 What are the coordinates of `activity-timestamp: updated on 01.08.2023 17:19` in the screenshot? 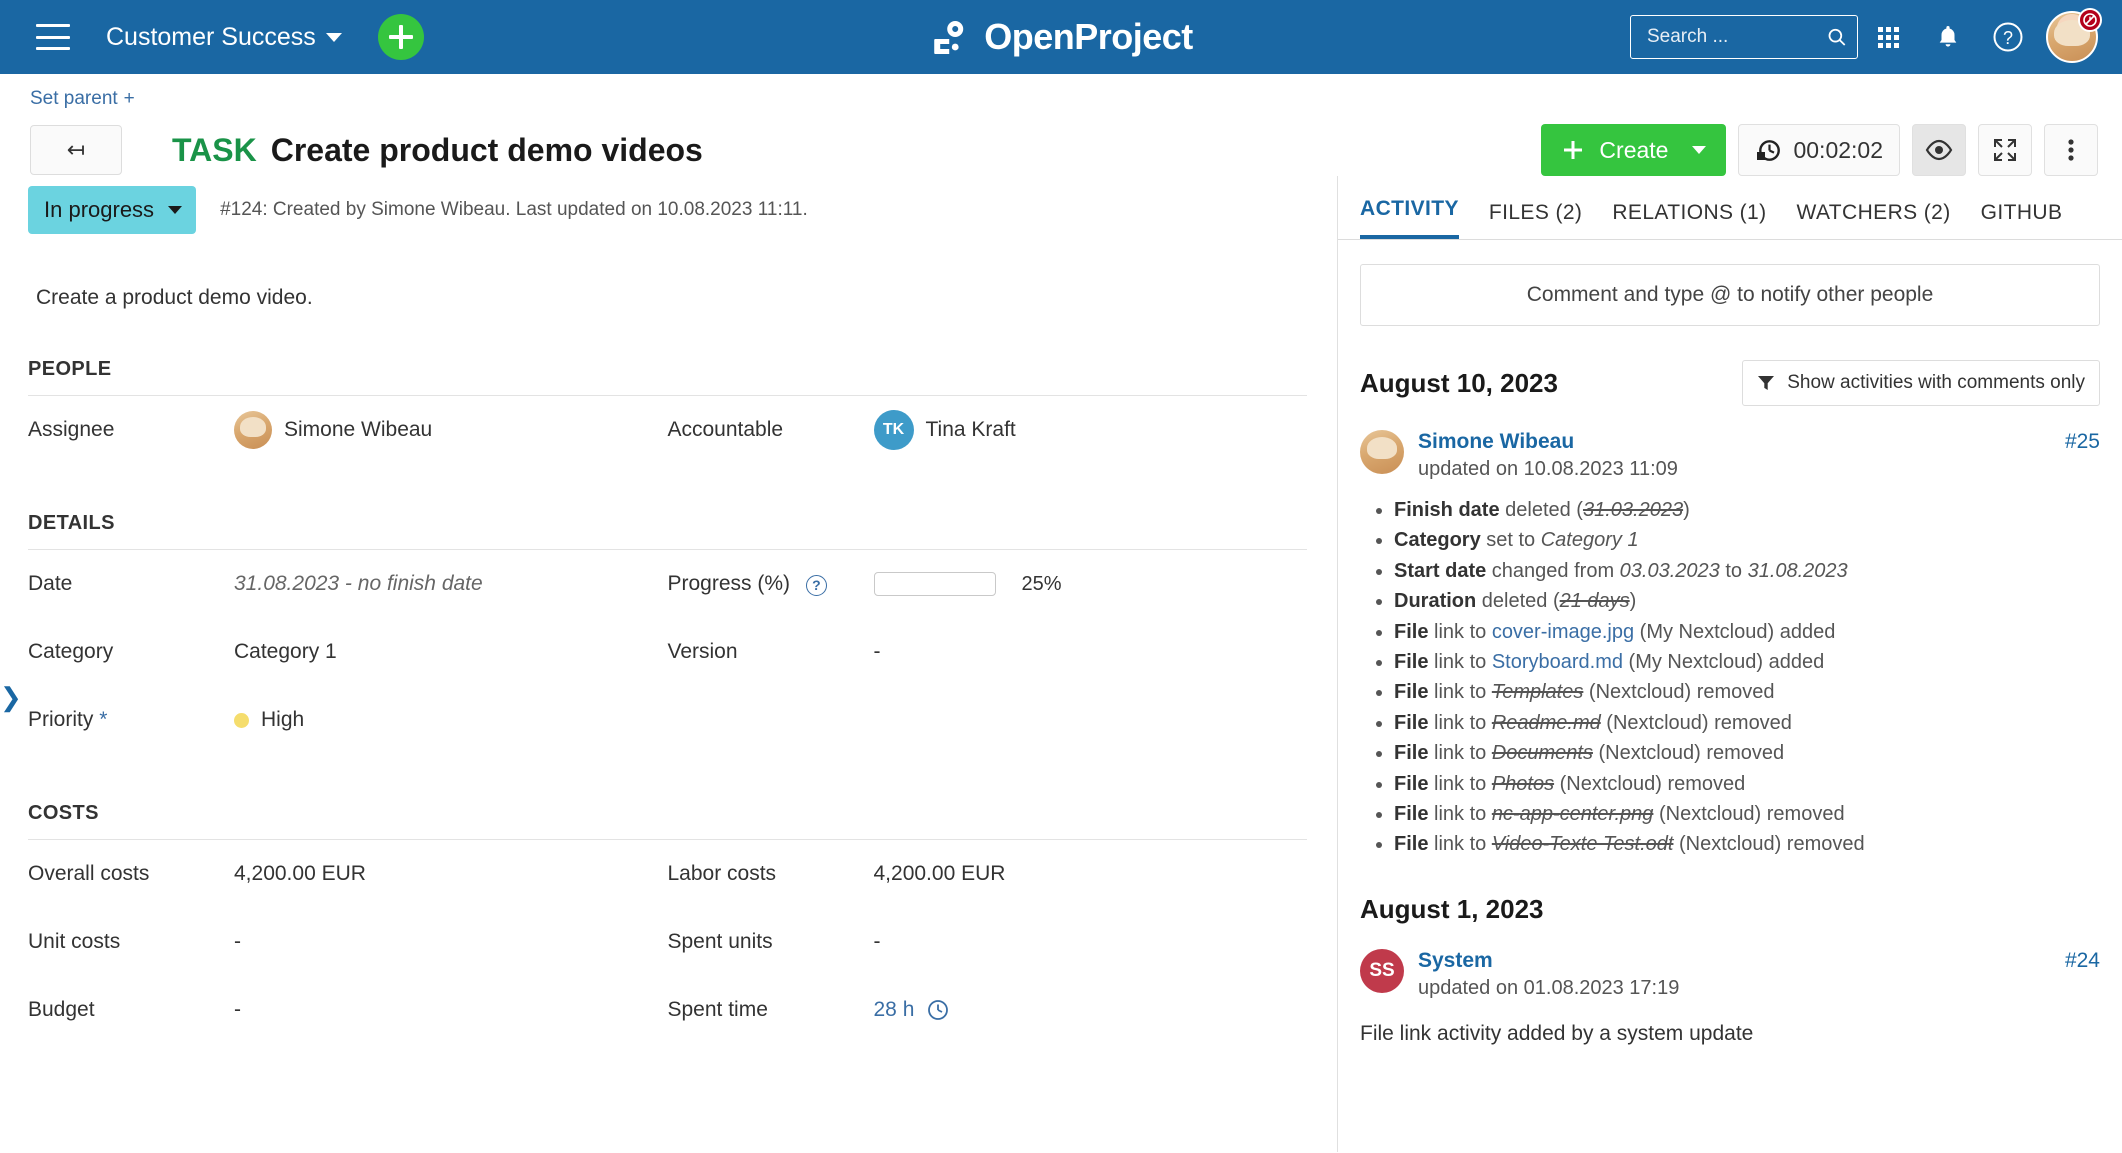 It's located at (1549, 987).